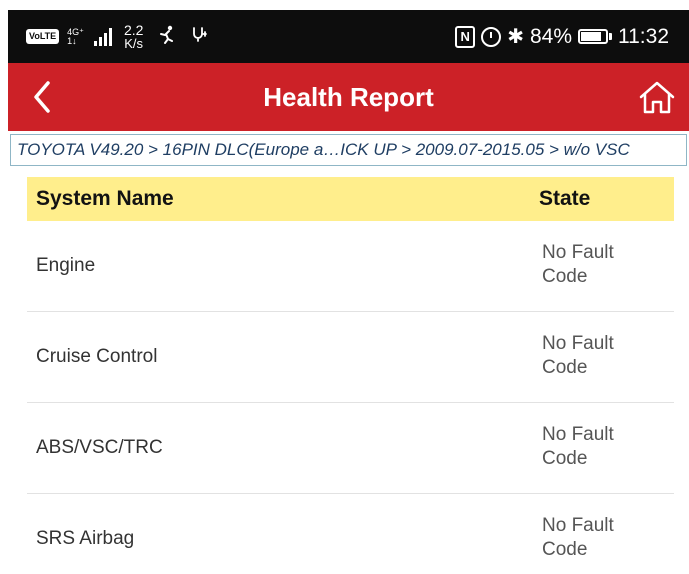 Image resolution: width=689 pixels, height=574 pixels. I want to click on running-app-icon, so click(167, 36).